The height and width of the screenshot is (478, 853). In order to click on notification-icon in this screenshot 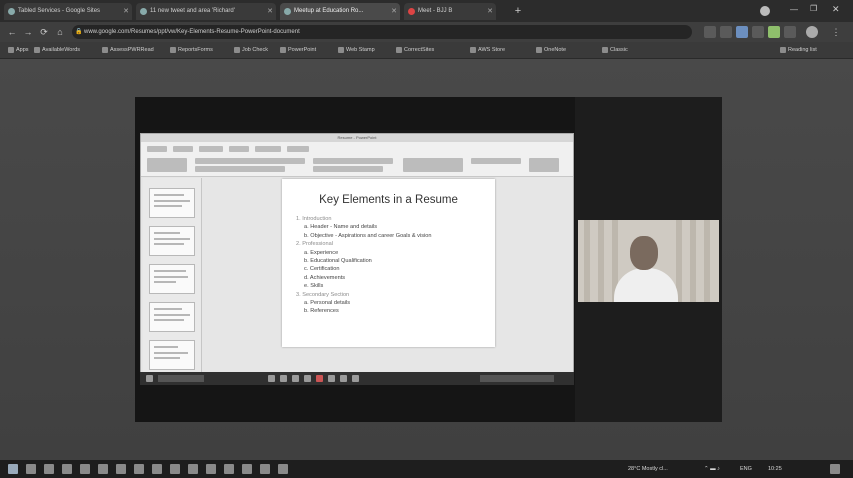, I will do `click(835, 469)`.